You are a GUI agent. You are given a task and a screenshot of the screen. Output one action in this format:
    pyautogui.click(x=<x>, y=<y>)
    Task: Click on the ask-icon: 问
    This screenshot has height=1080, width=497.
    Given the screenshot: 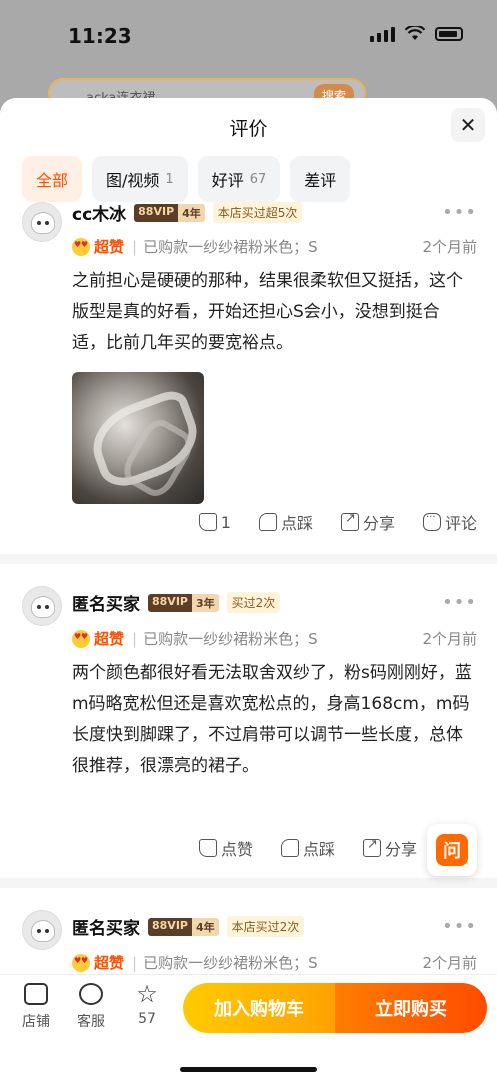 What is the action you would take?
    pyautogui.click(x=452, y=850)
    